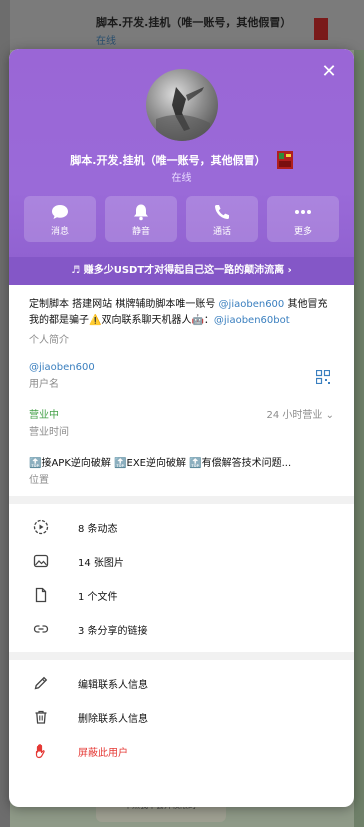 This screenshot has height=827, width=364. I want to click on bio-label: 个人简介, so click(49, 340).